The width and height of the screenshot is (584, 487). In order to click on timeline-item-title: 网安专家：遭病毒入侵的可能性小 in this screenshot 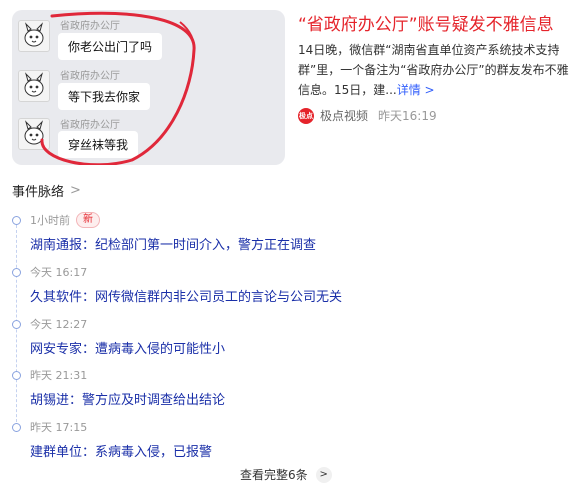, I will do `click(127, 347)`.